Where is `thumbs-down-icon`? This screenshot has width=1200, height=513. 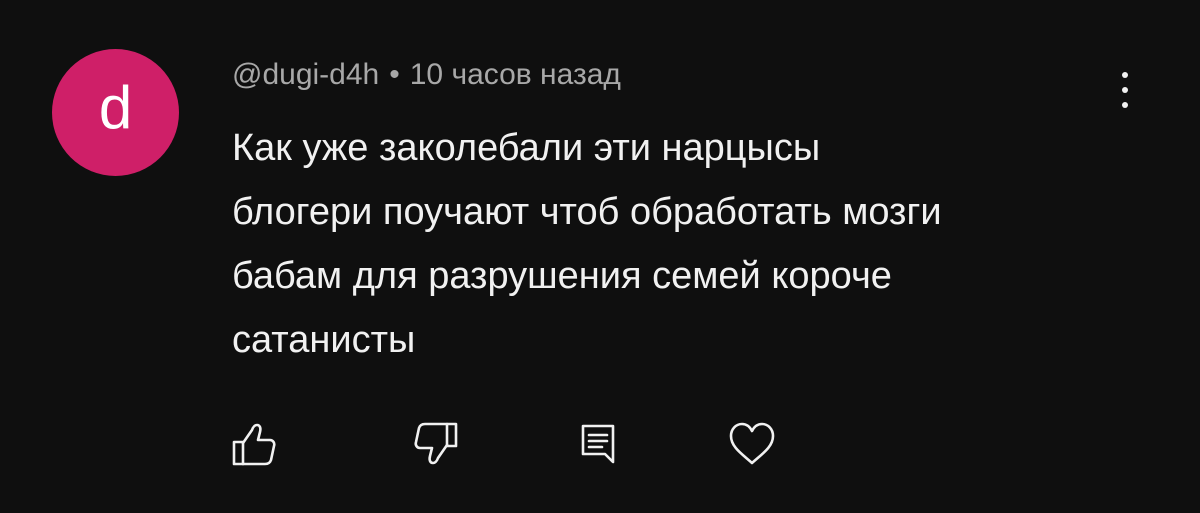 thumbs-down-icon is located at coordinates (436, 443).